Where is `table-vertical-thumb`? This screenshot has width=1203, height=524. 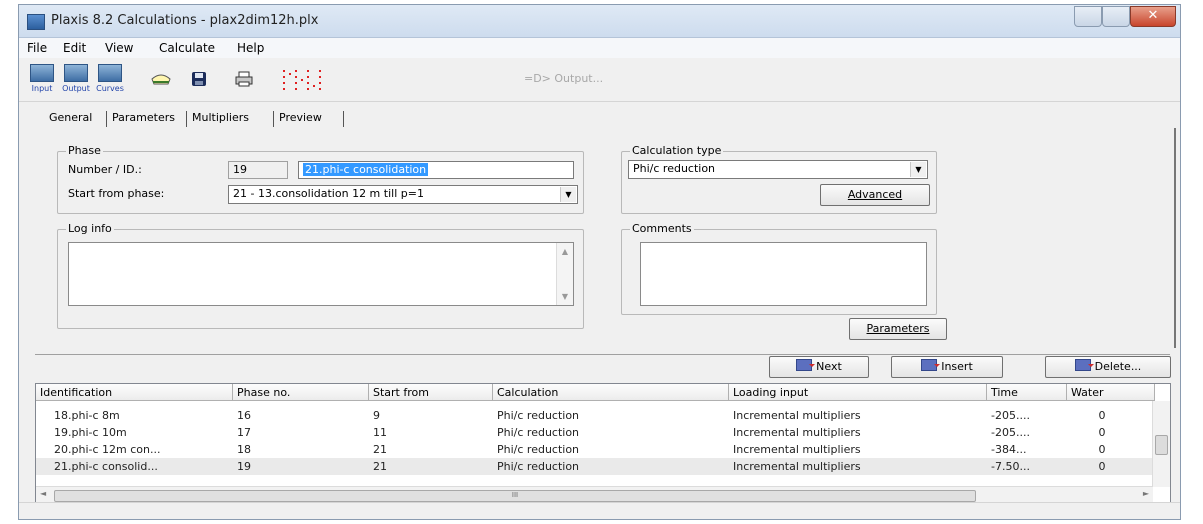
table-vertical-thumb is located at coordinates (1161, 445).